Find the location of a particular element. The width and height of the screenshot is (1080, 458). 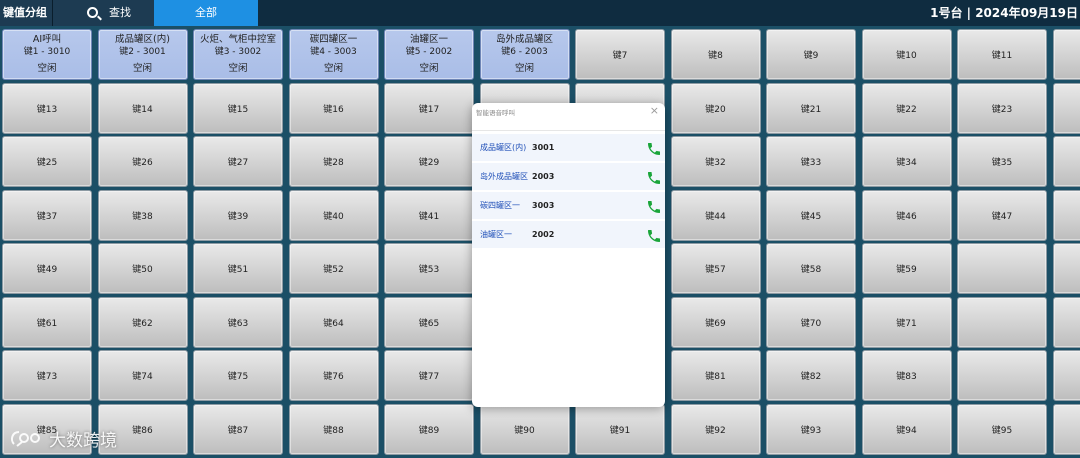

key-button: 键92 is located at coordinates (715, 429).